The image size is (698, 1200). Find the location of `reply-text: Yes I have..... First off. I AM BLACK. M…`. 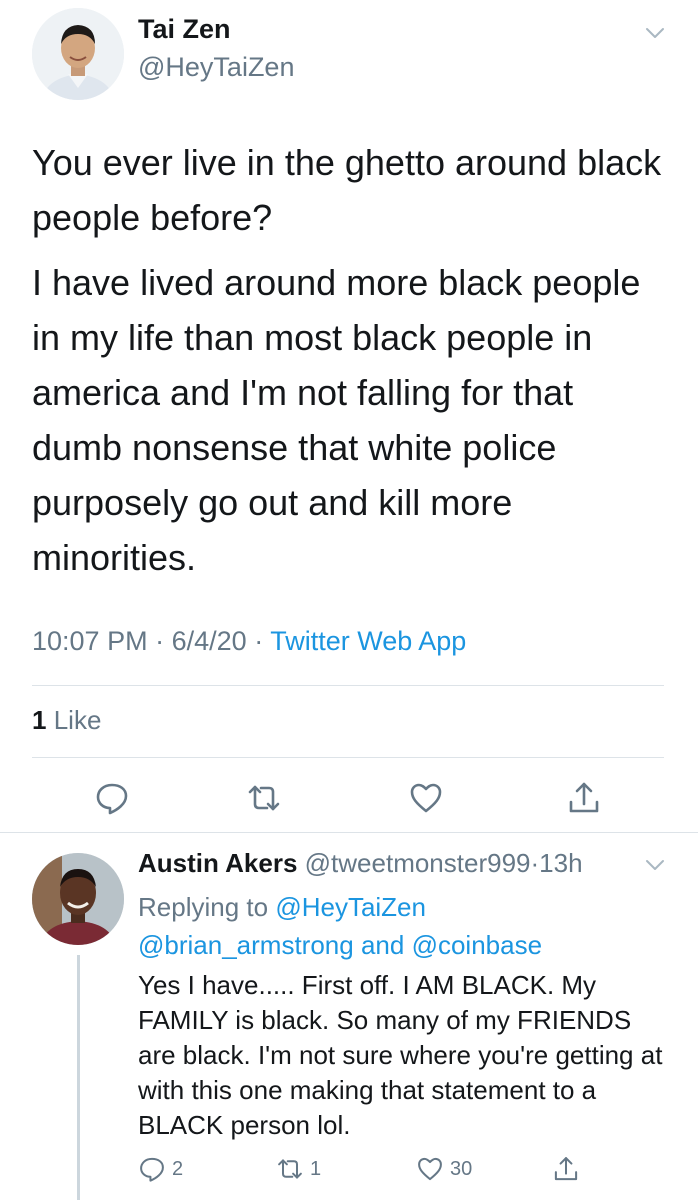

reply-text: Yes I have..... First off. I AM BLACK. M… is located at coordinates (400, 1055).